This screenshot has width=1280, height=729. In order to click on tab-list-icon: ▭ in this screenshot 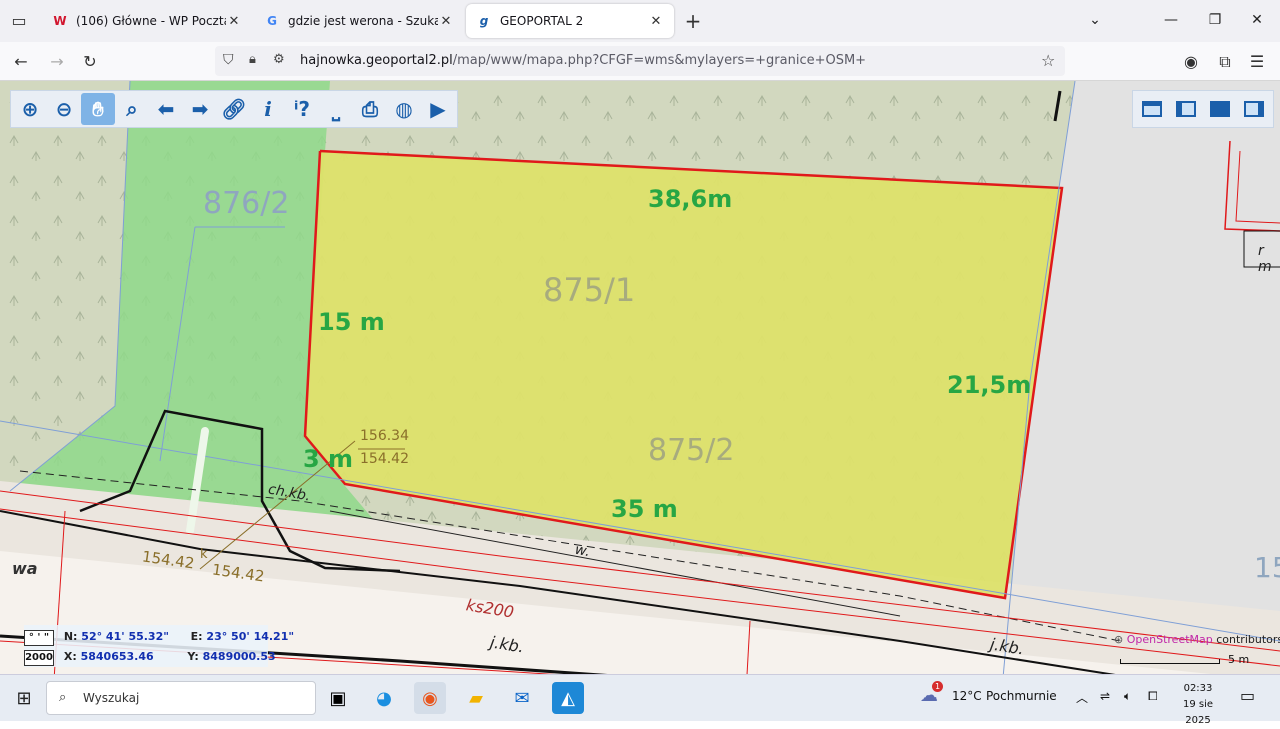, I will do `click(19, 21)`.